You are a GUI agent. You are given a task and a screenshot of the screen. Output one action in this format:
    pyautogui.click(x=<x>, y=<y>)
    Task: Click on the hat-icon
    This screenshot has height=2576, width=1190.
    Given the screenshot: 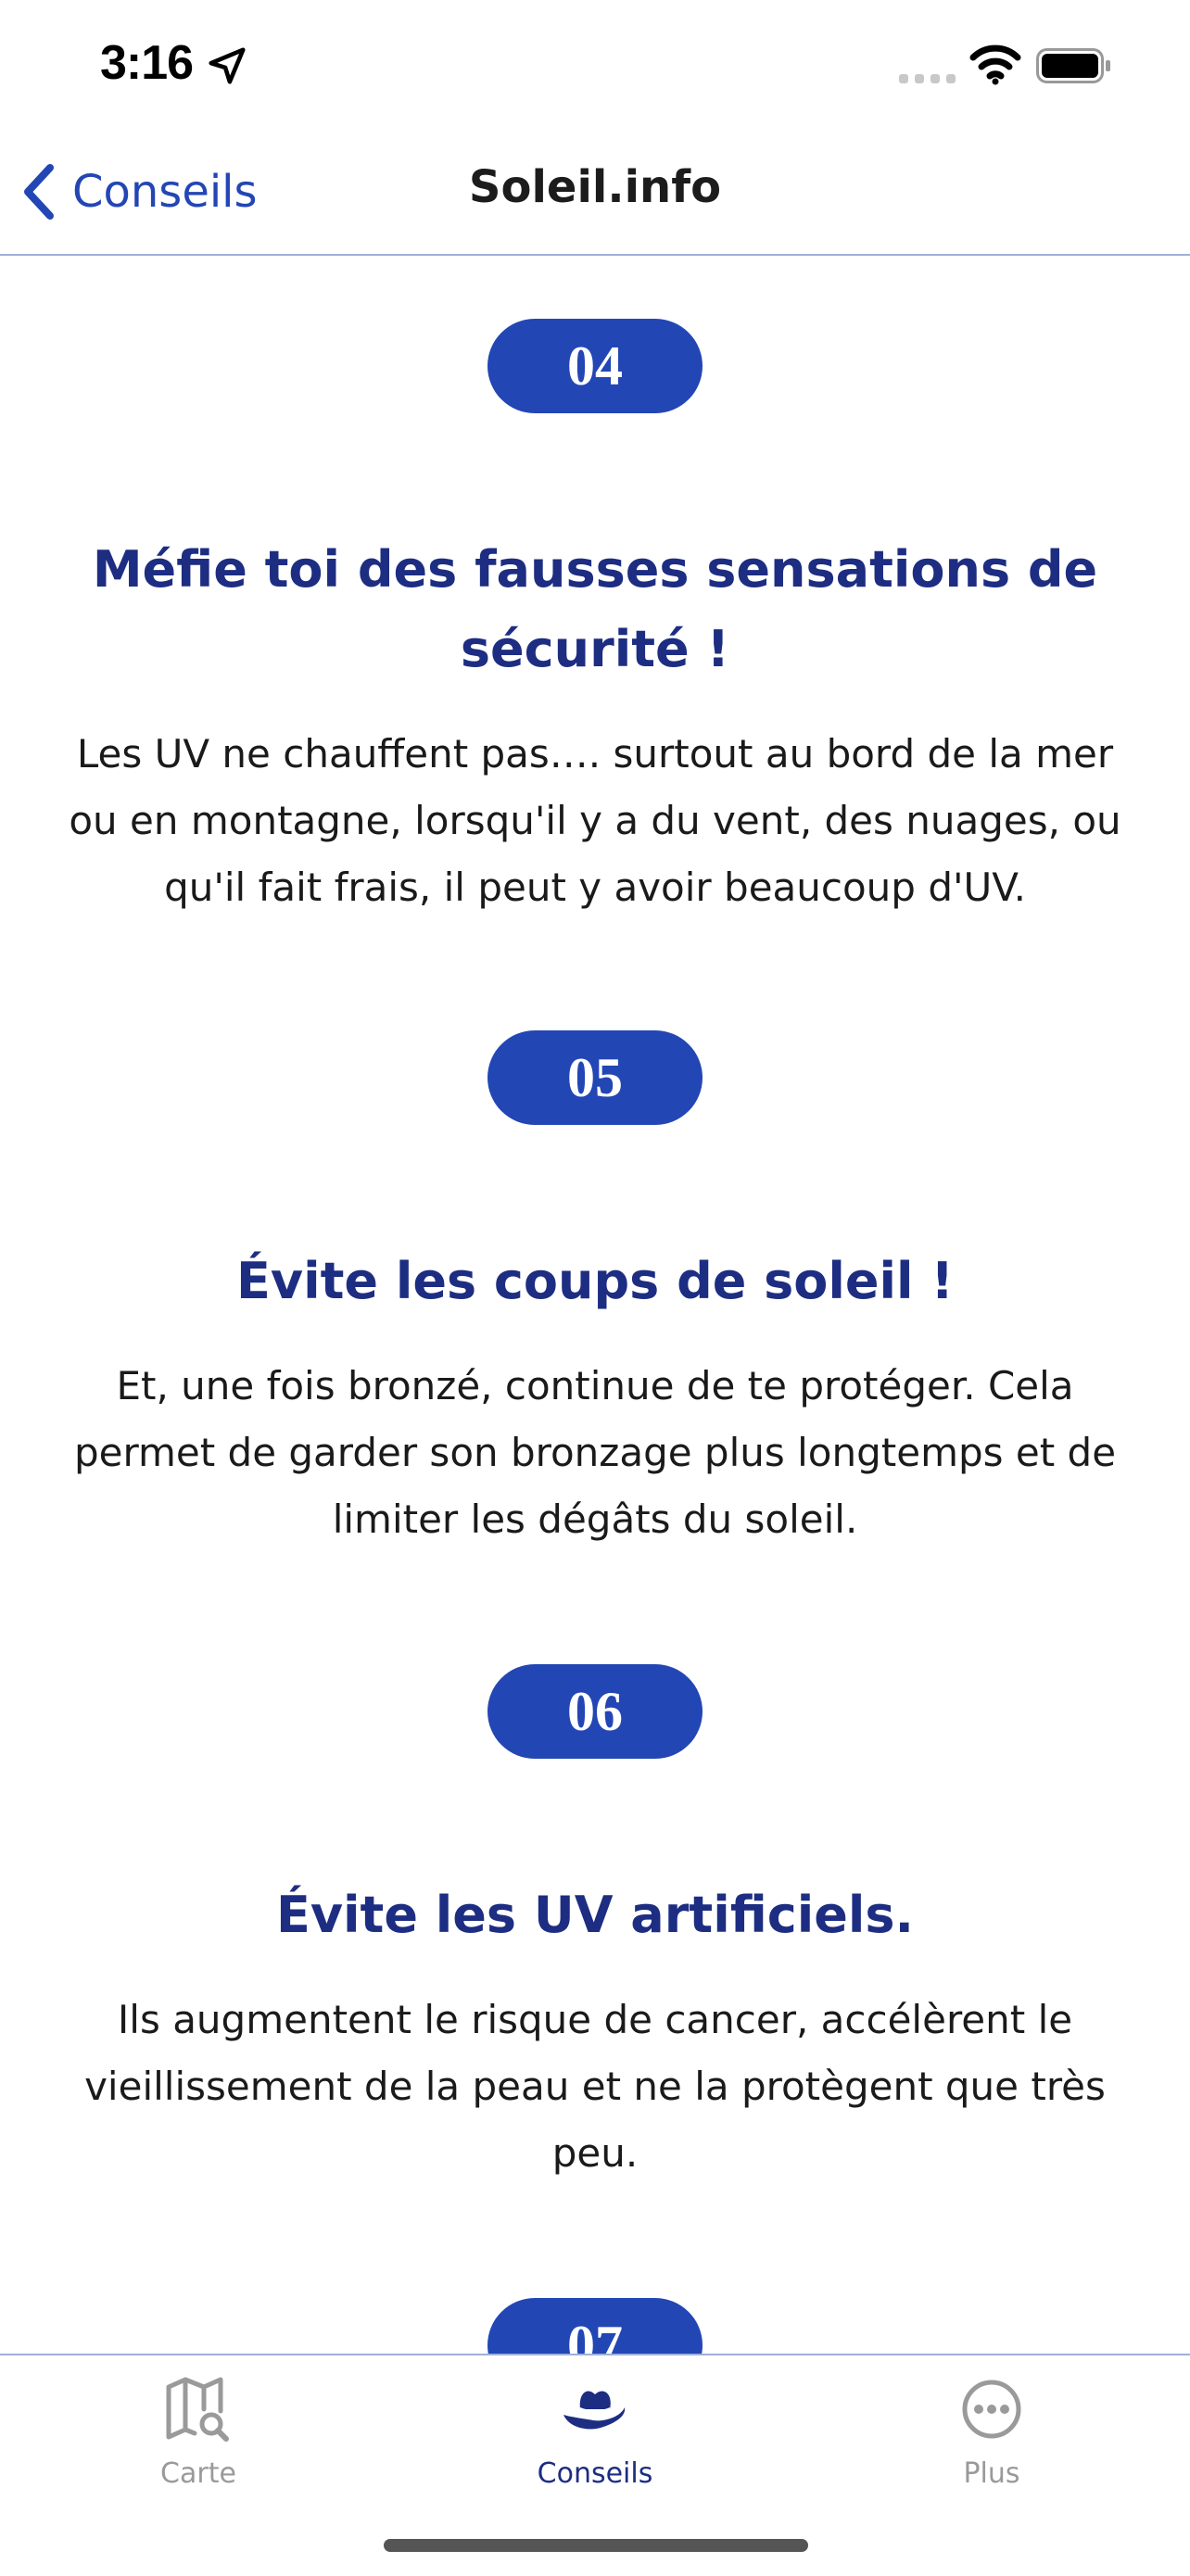 What is the action you would take?
    pyautogui.click(x=594, y=2410)
    